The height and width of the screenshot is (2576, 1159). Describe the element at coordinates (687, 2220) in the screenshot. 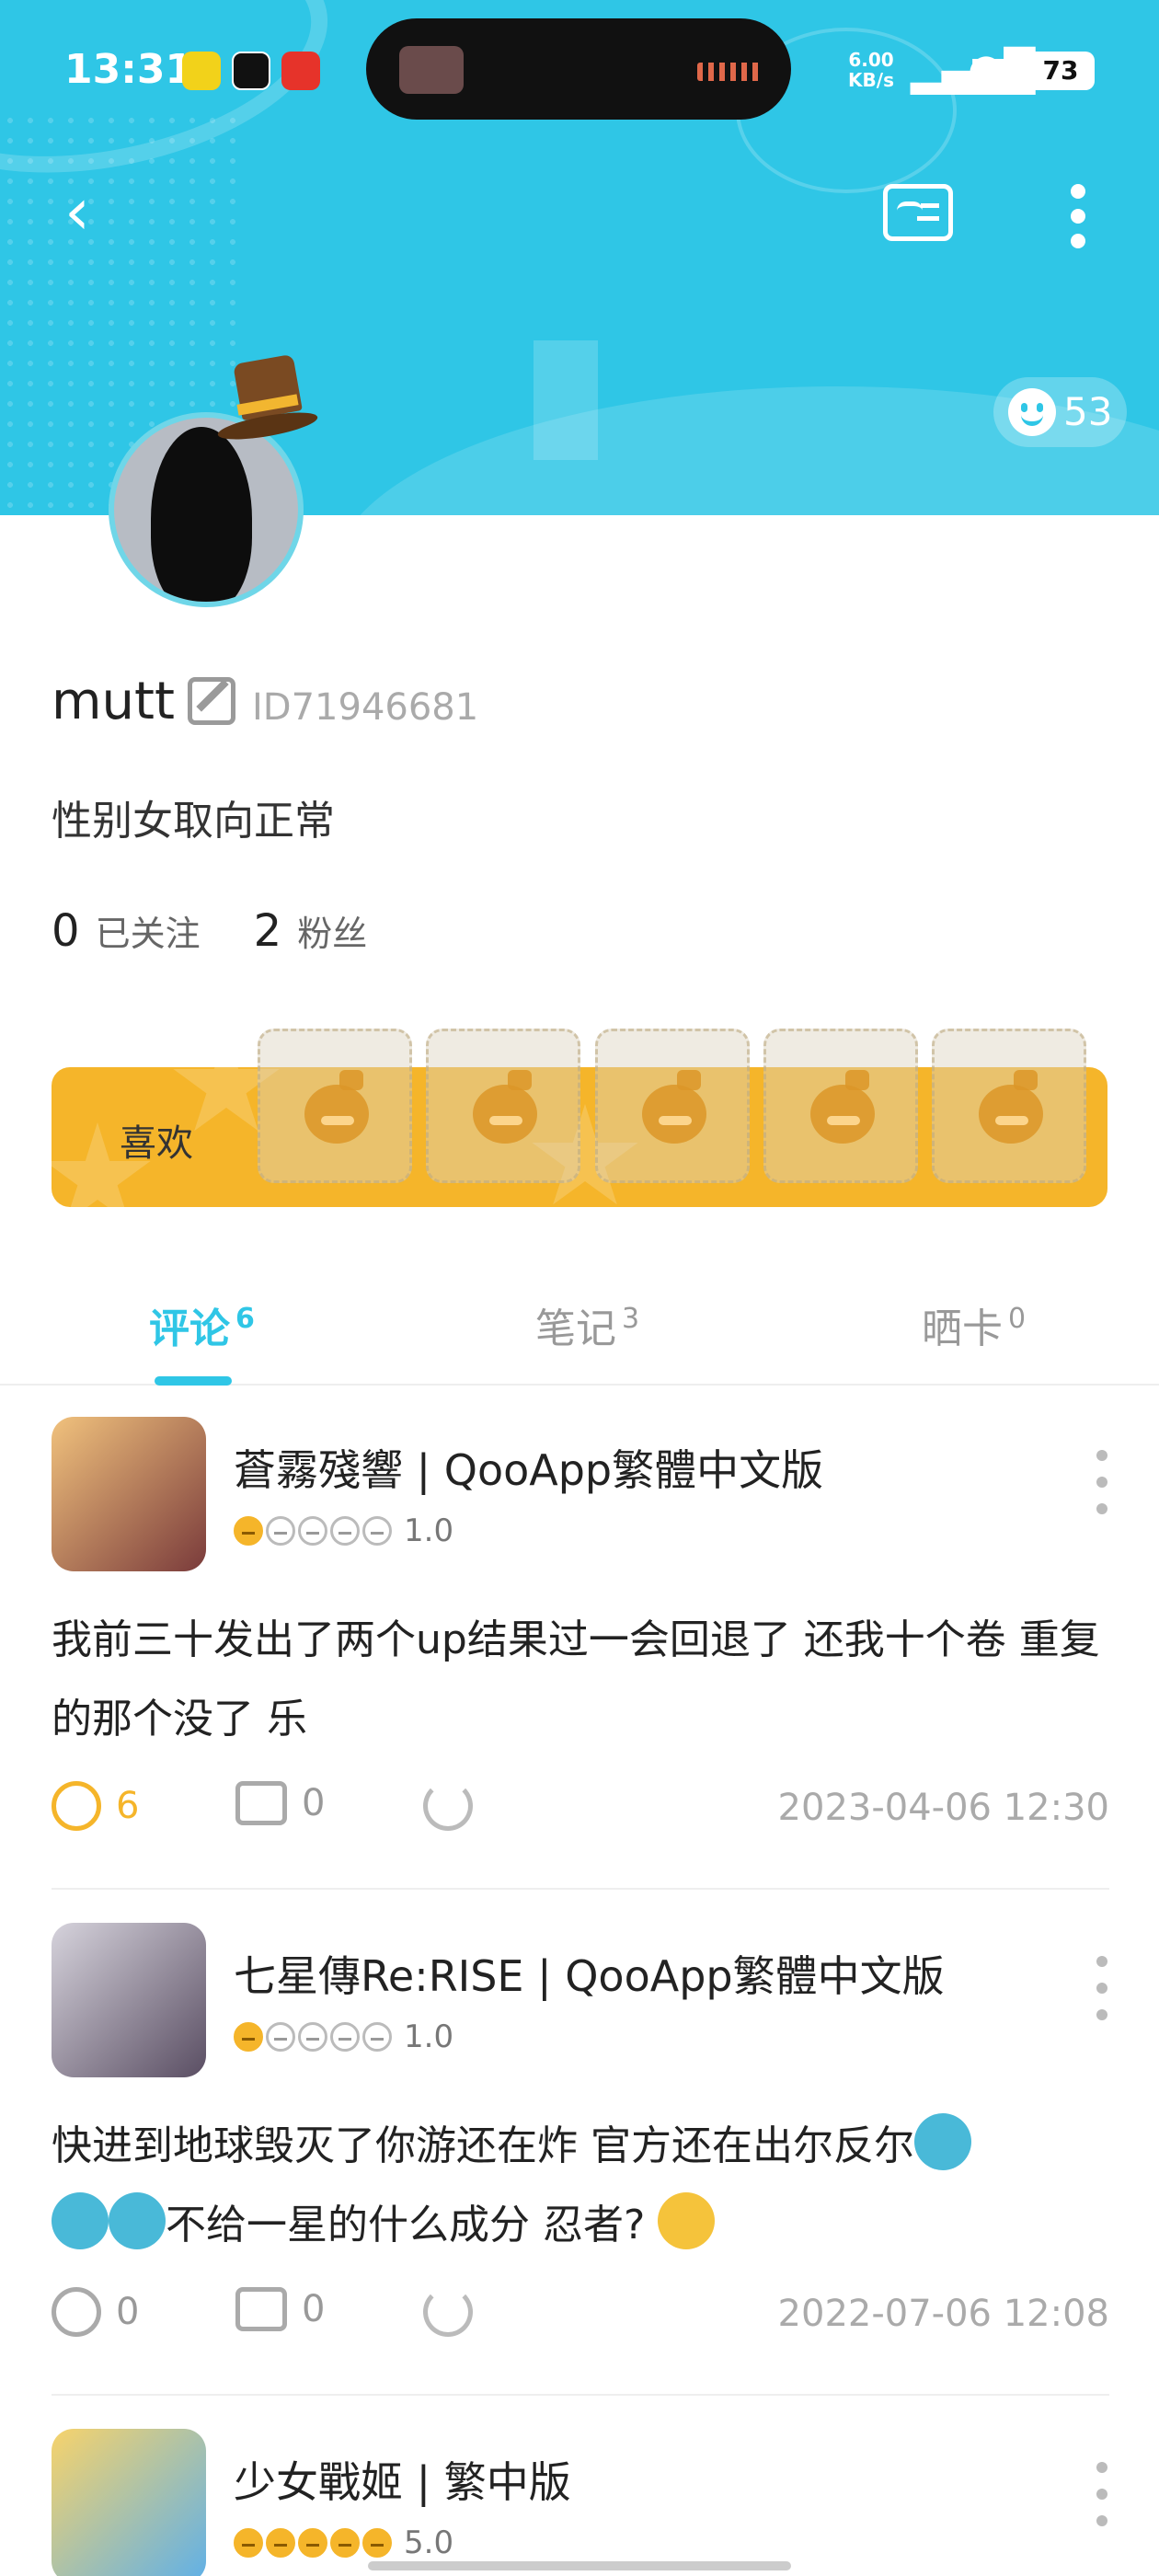

I see `yum-emoji-icon` at that location.